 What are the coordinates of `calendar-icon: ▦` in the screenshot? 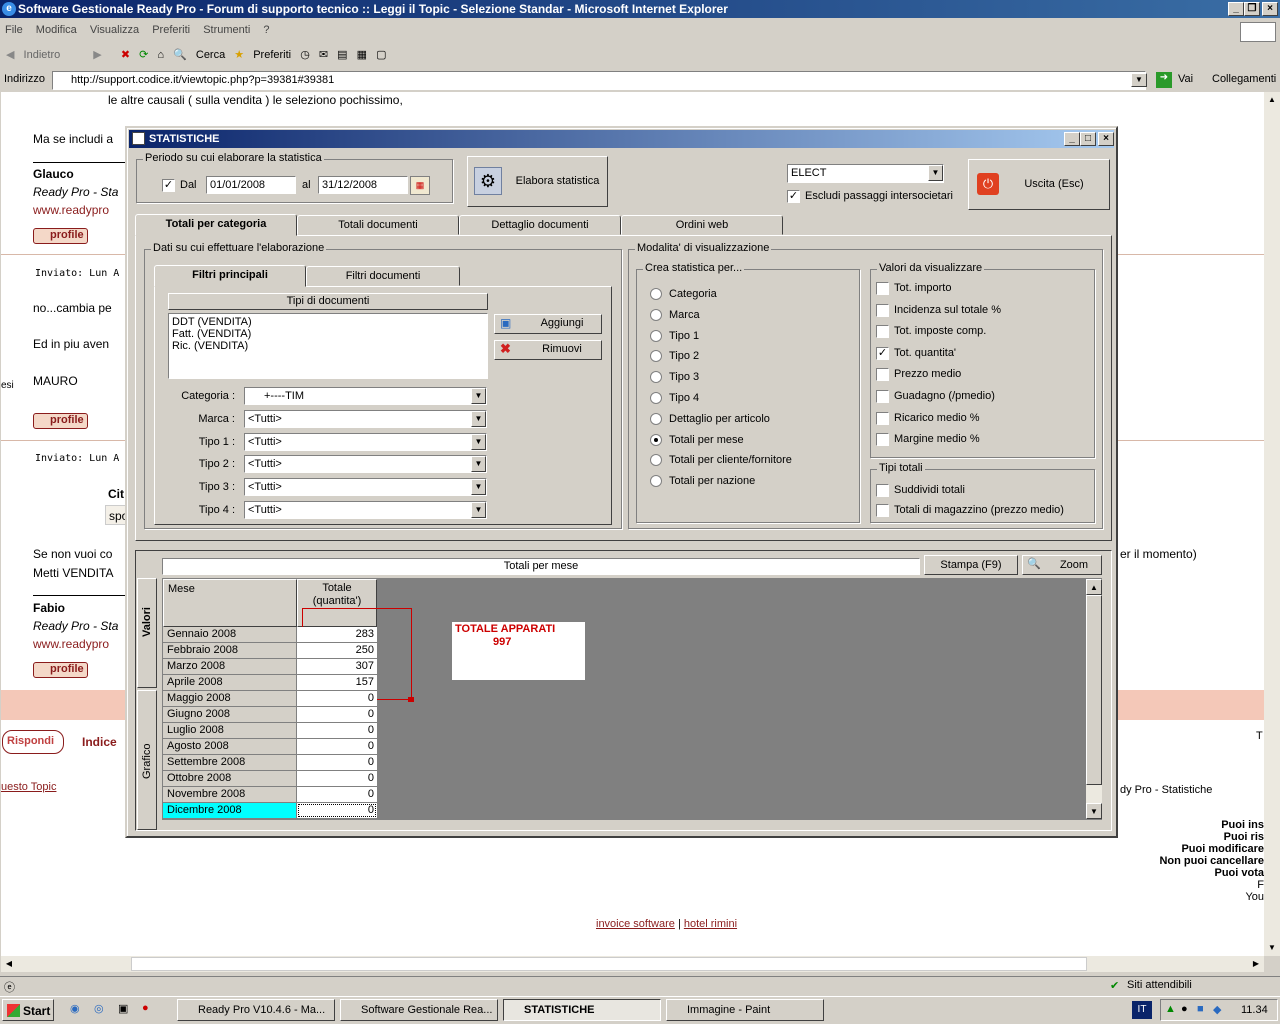 It's located at (420, 185).